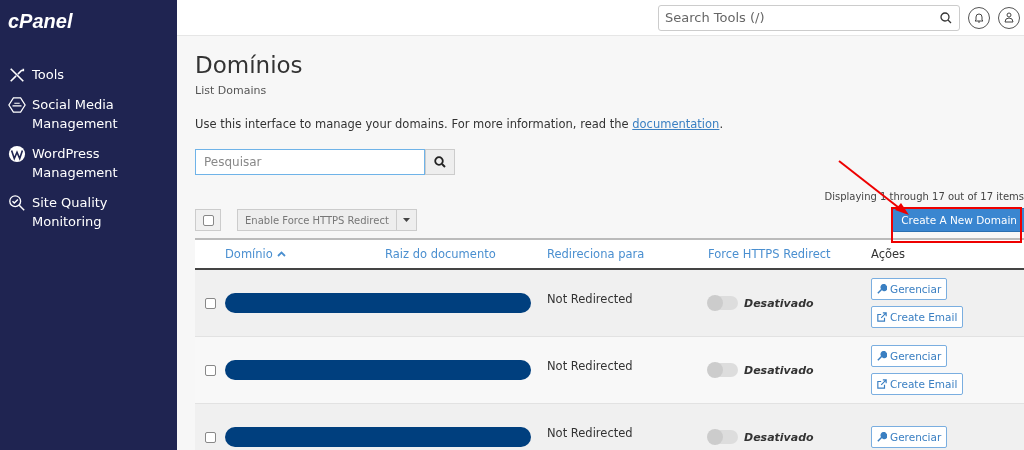  What do you see at coordinates (17, 203) in the screenshot?
I see `magnifier-check-icon` at bounding box center [17, 203].